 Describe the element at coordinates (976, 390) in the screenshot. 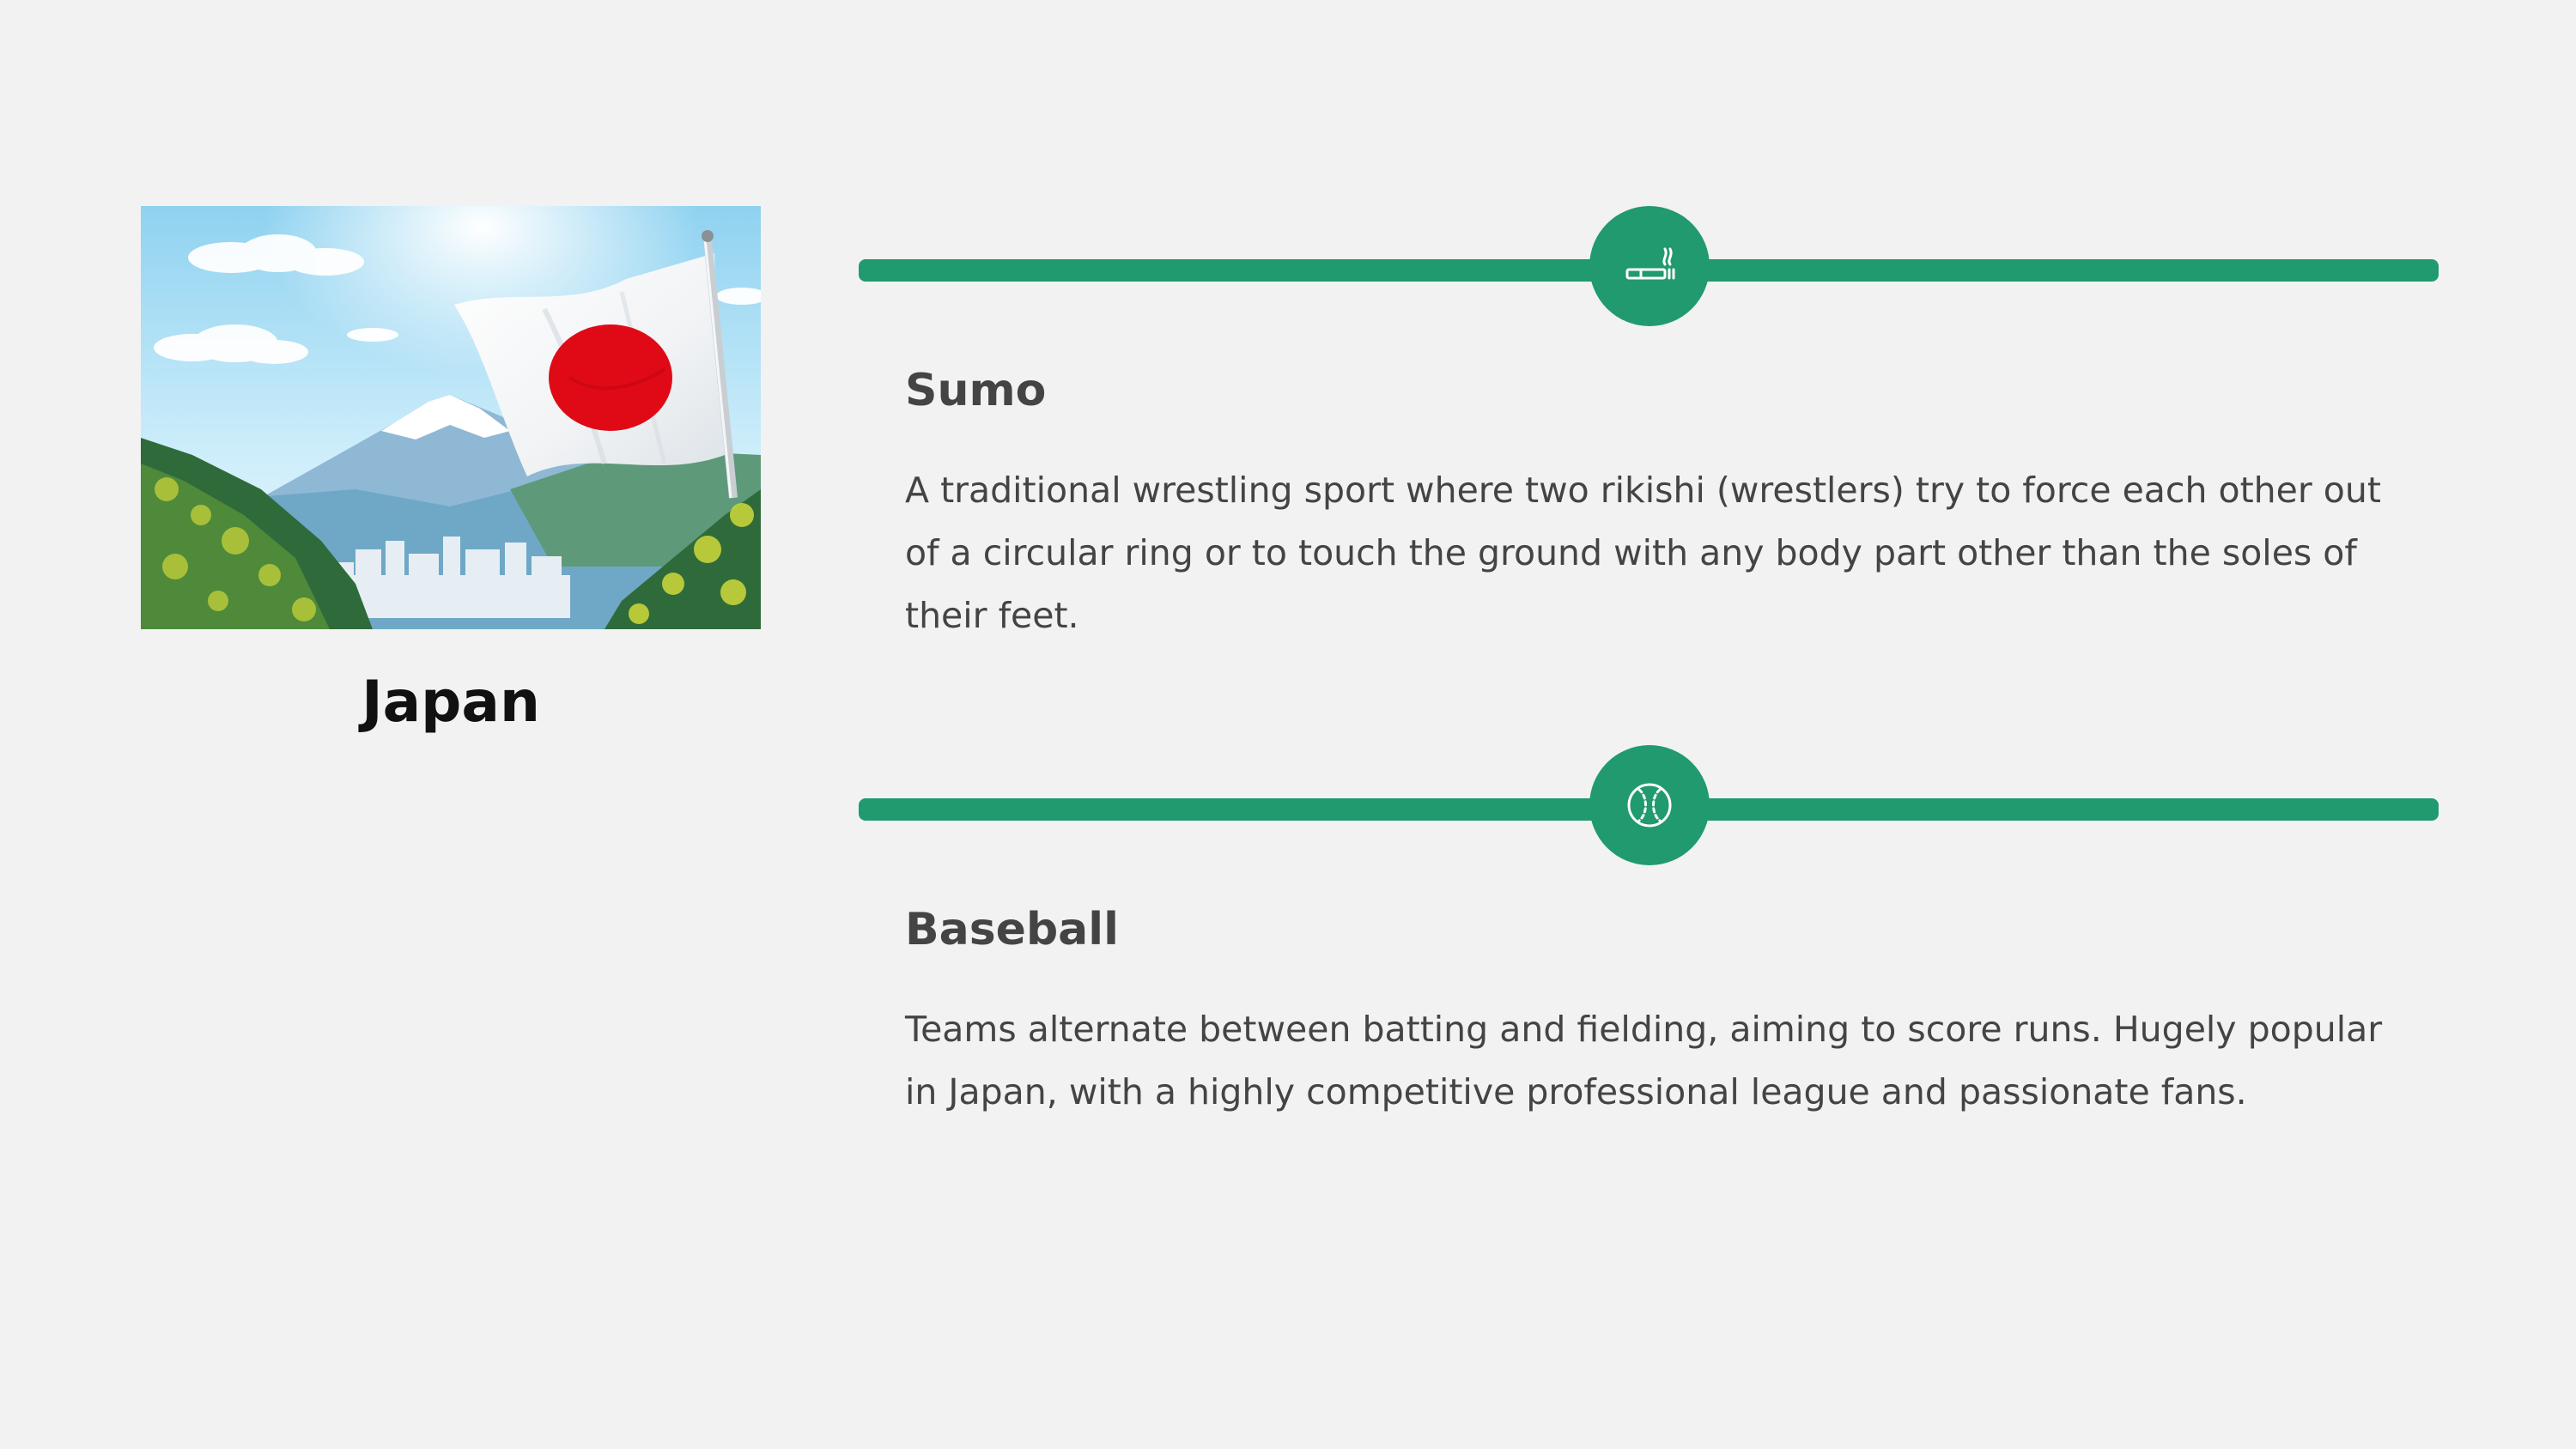

I see `sport-title-sumo: Sumo` at that location.